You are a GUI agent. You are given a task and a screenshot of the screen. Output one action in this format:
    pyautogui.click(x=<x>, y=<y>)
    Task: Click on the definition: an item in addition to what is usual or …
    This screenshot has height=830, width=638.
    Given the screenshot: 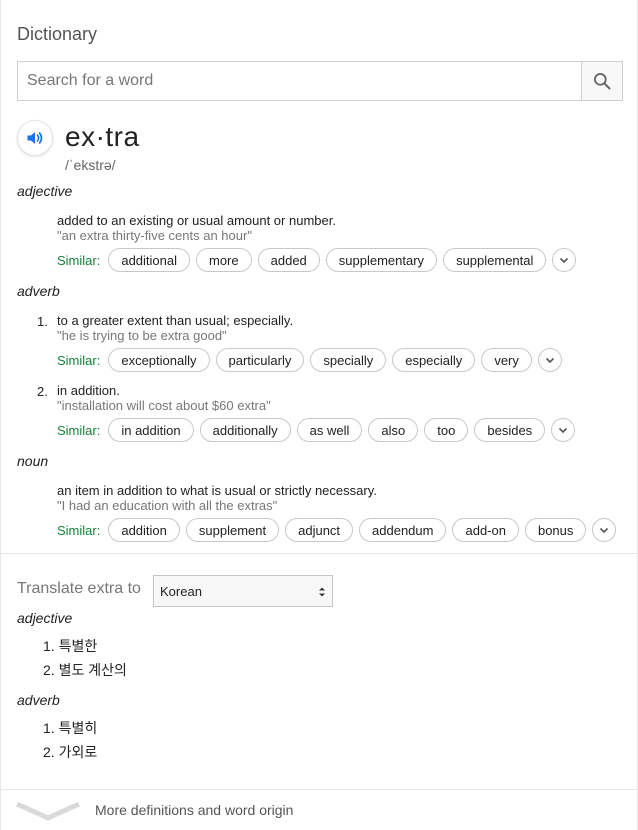 What is the action you would take?
    pyautogui.click(x=217, y=490)
    